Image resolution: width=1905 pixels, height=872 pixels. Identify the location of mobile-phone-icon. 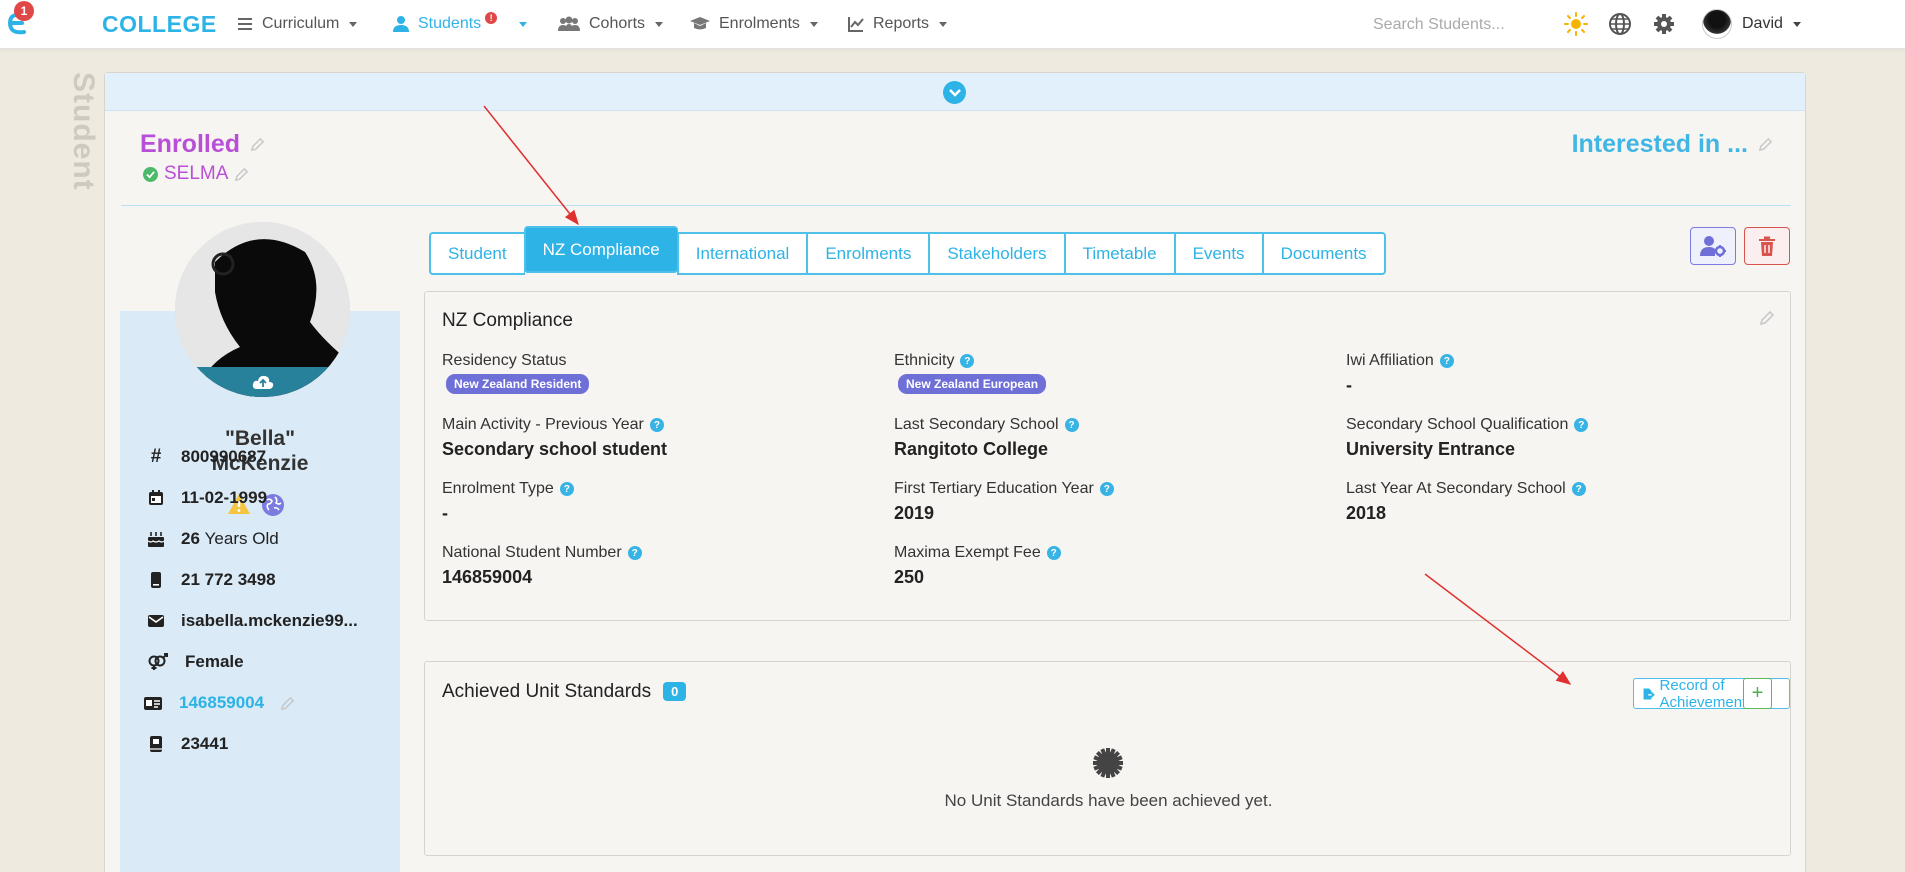
(156, 580).